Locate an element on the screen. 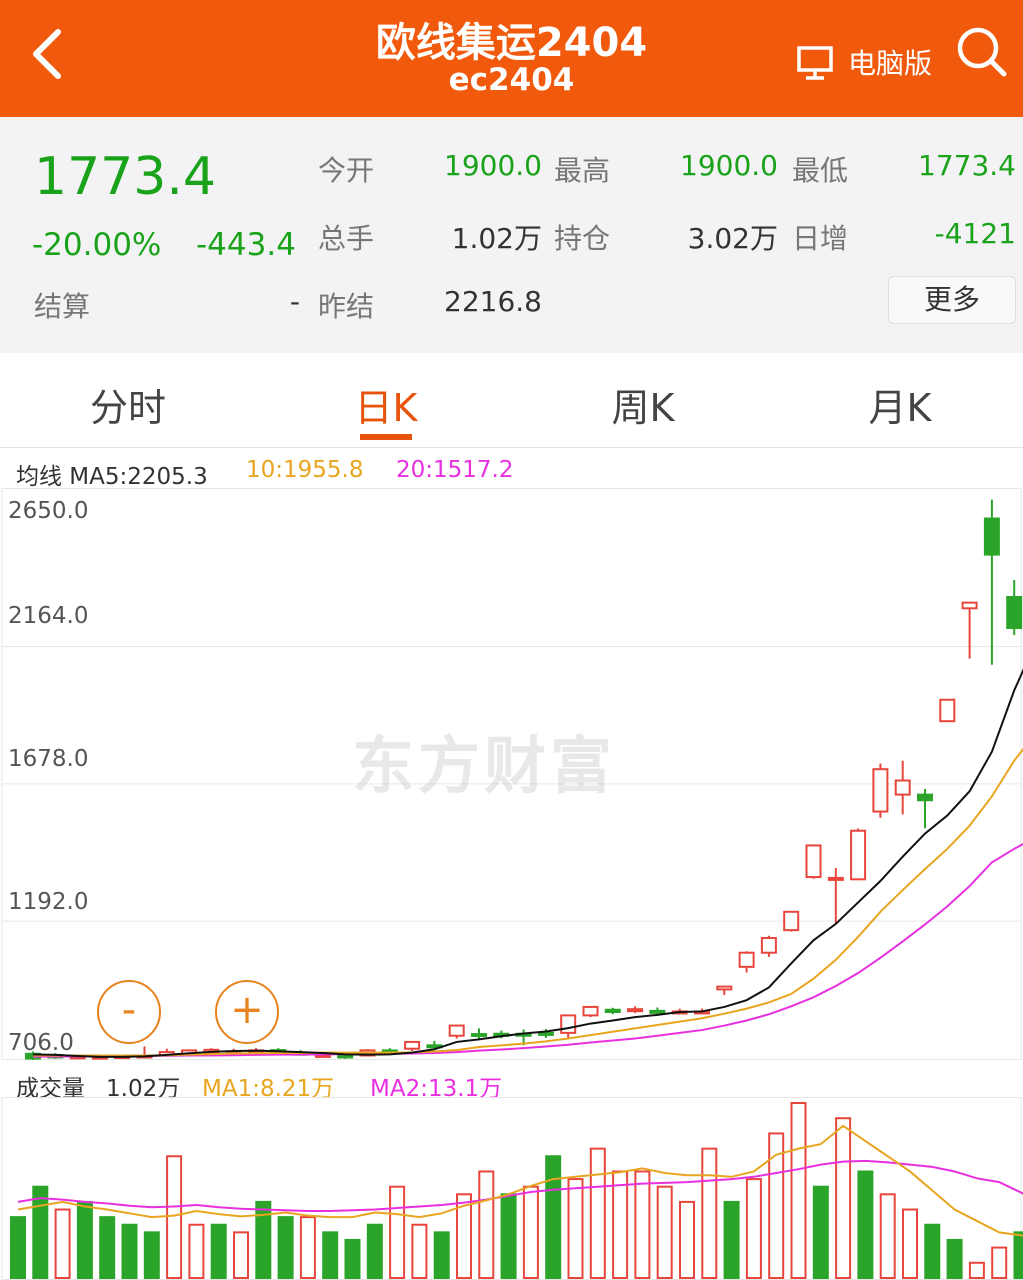  high-value: 1900.0 is located at coordinates (729, 165).